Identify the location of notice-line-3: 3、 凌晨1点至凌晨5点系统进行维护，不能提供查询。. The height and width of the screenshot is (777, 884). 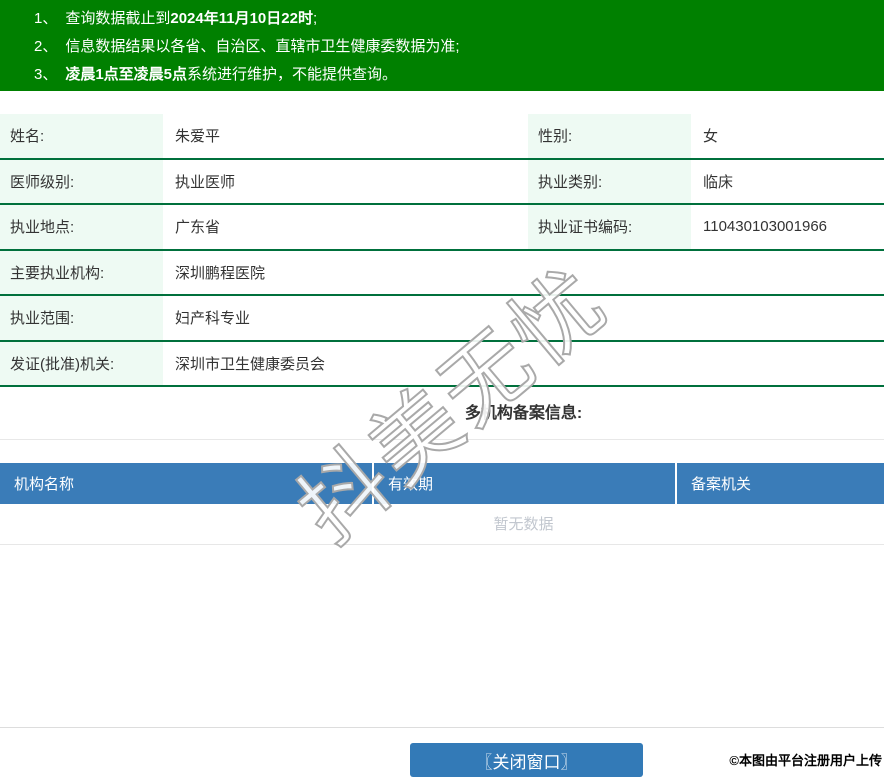
(442, 75).